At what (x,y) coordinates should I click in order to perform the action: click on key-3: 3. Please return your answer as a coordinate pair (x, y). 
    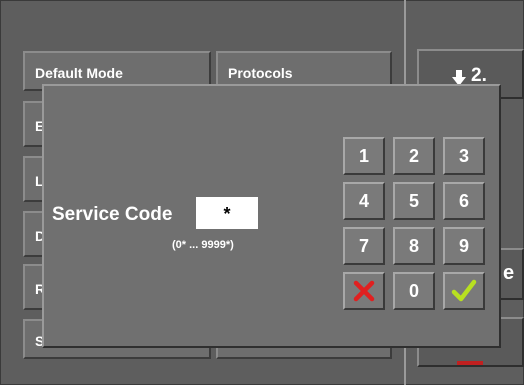
    Looking at the image, I should click on (464, 156).